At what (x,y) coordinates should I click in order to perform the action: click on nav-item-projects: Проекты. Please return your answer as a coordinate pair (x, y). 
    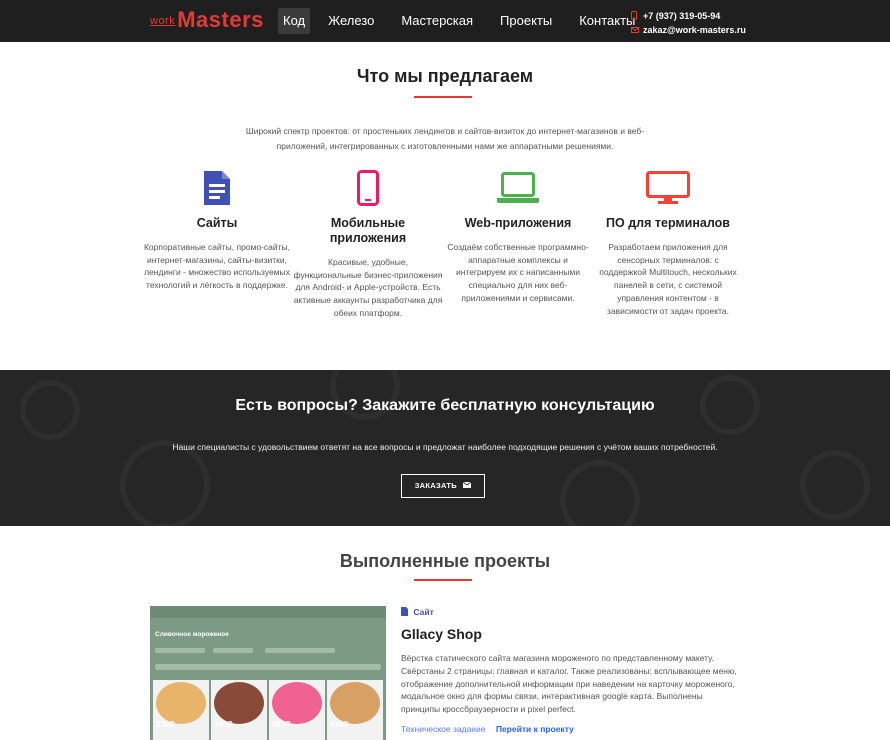
    Looking at the image, I should click on (526, 21).